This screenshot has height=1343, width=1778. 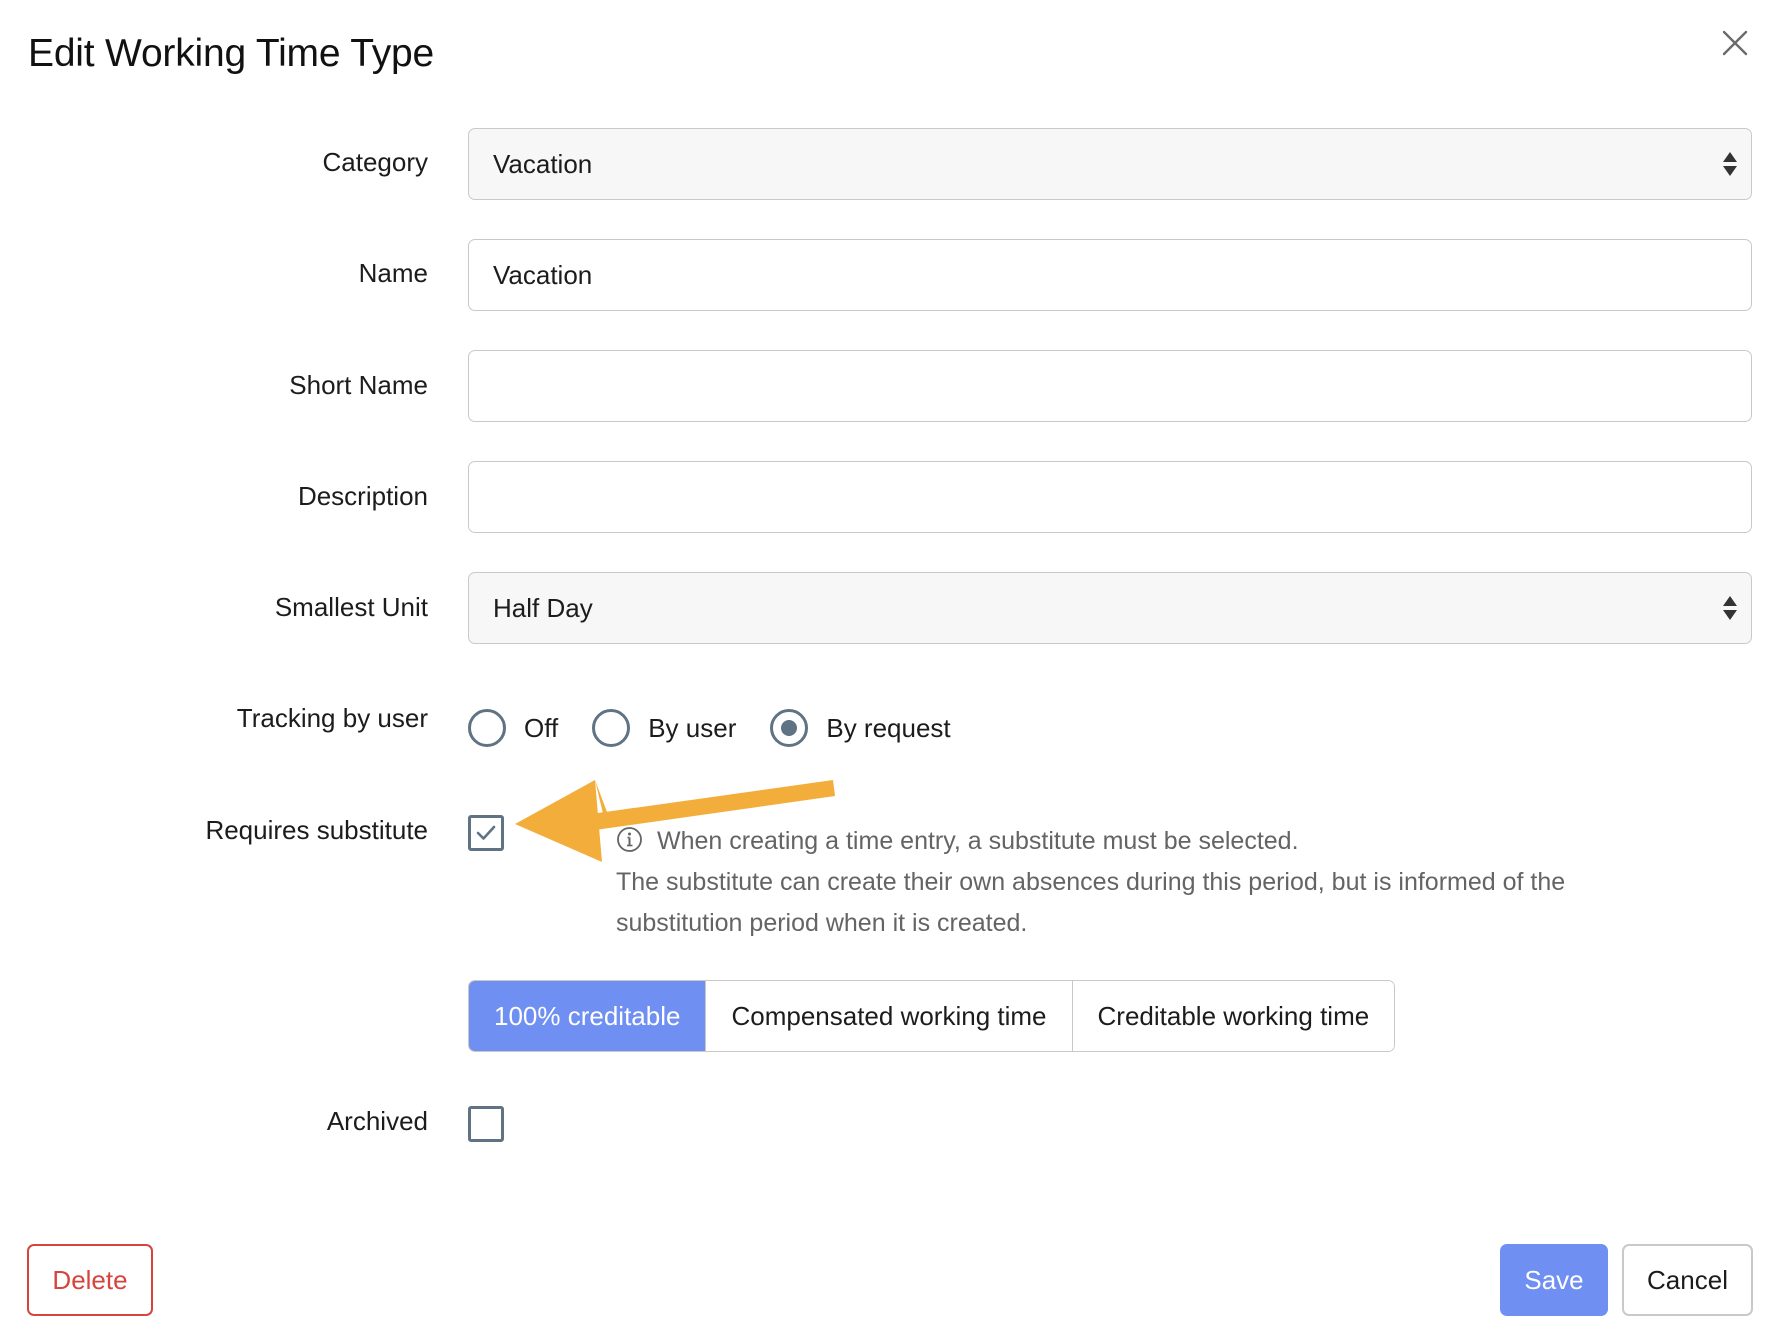 What do you see at coordinates (1110, 608) in the screenshot?
I see `smallest-unit-select: Half Day` at bounding box center [1110, 608].